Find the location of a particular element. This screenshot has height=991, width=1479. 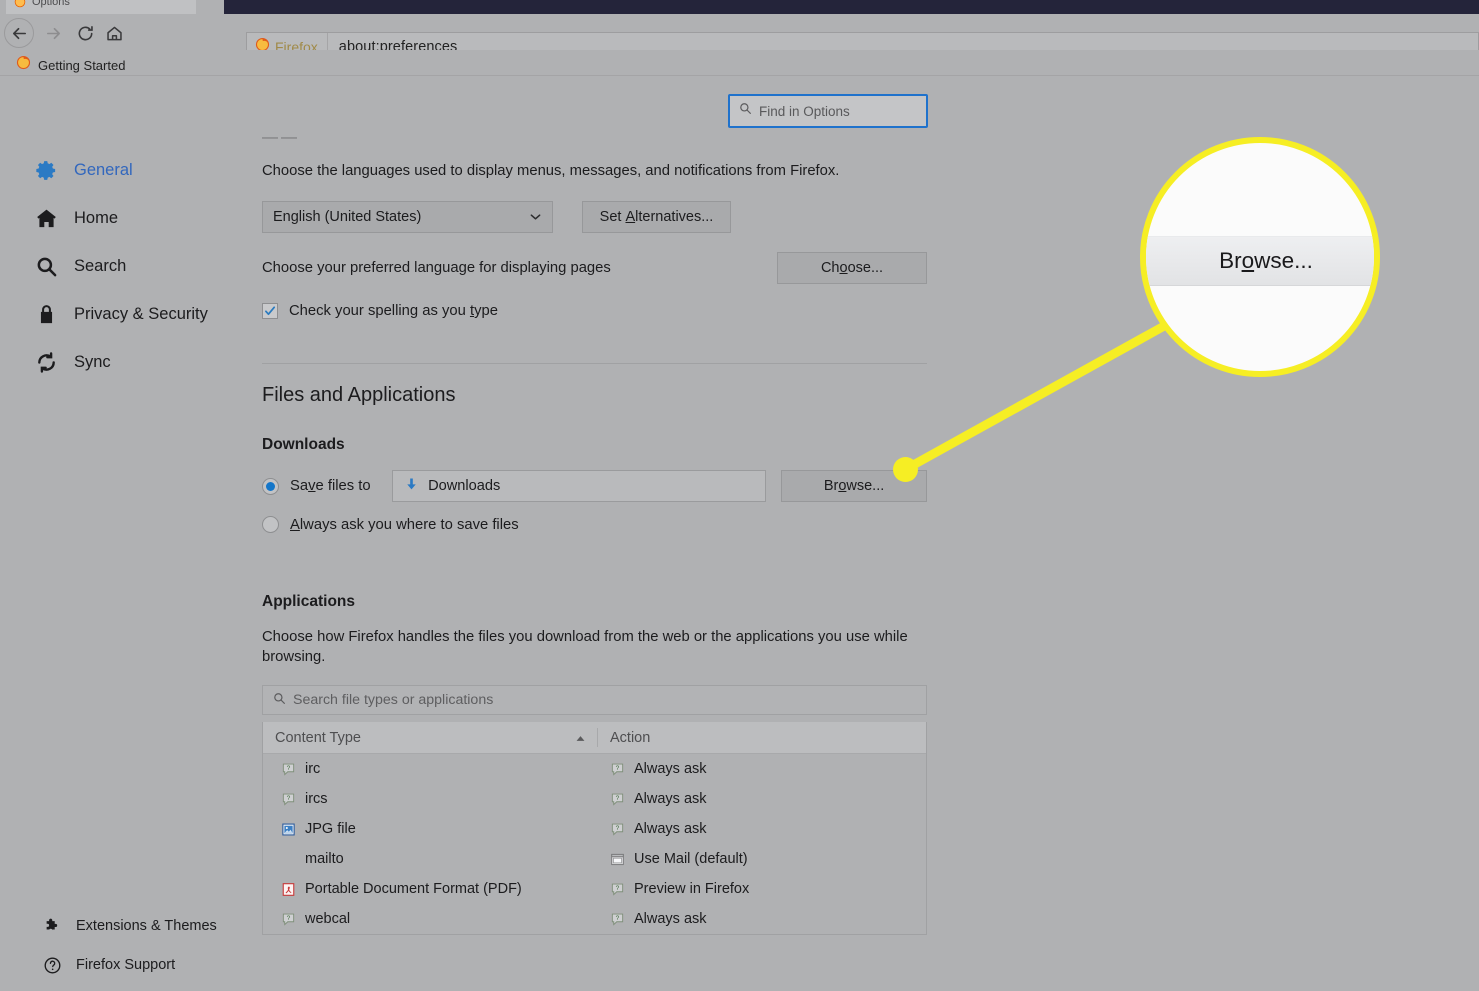

search-input: Find in Options is located at coordinates (828, 111).